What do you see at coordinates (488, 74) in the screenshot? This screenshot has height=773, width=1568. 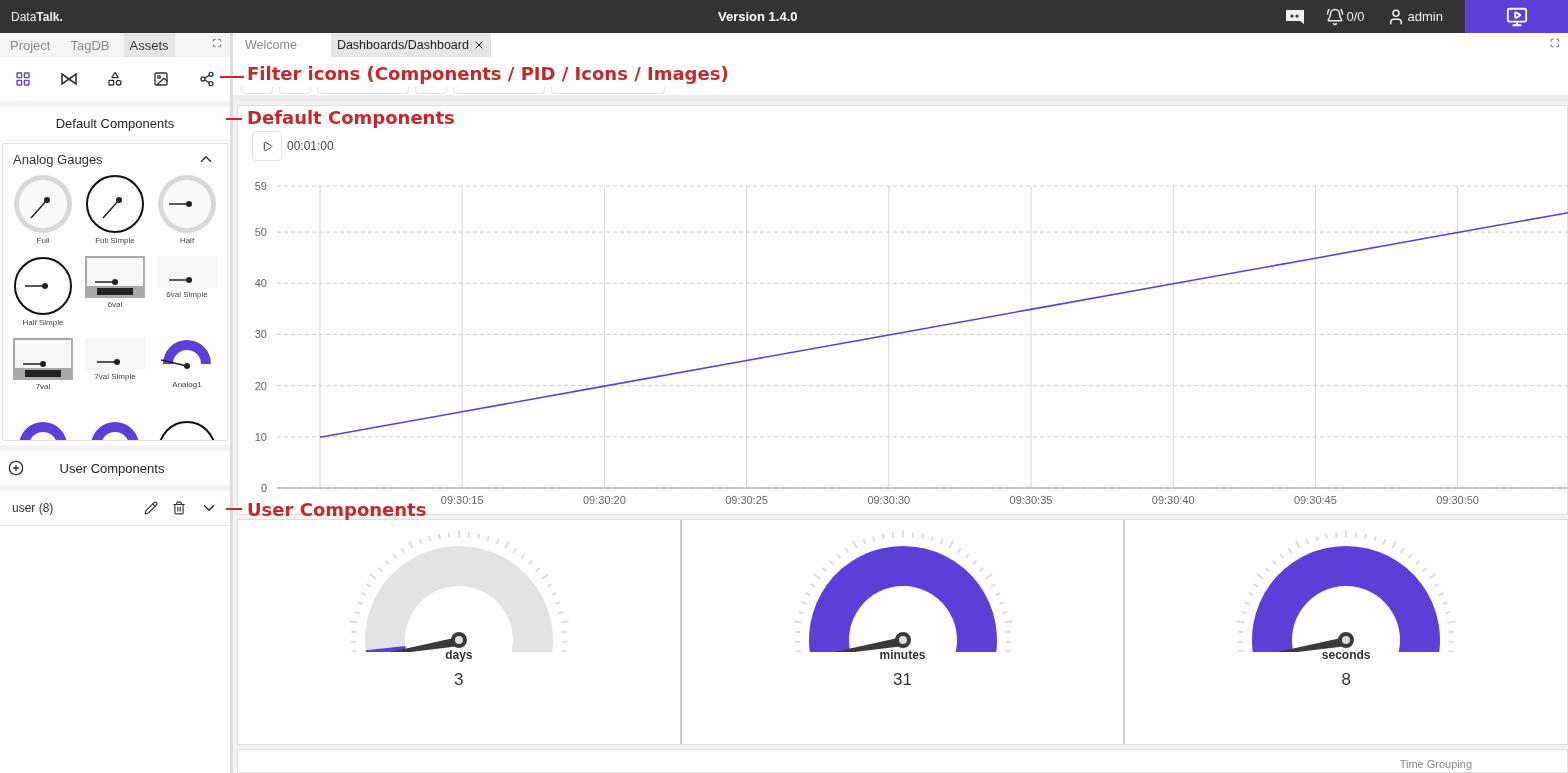 I see `callout-label: Filter icons (Components / PID / Icons / Images)` at bounding box center [488, 74].